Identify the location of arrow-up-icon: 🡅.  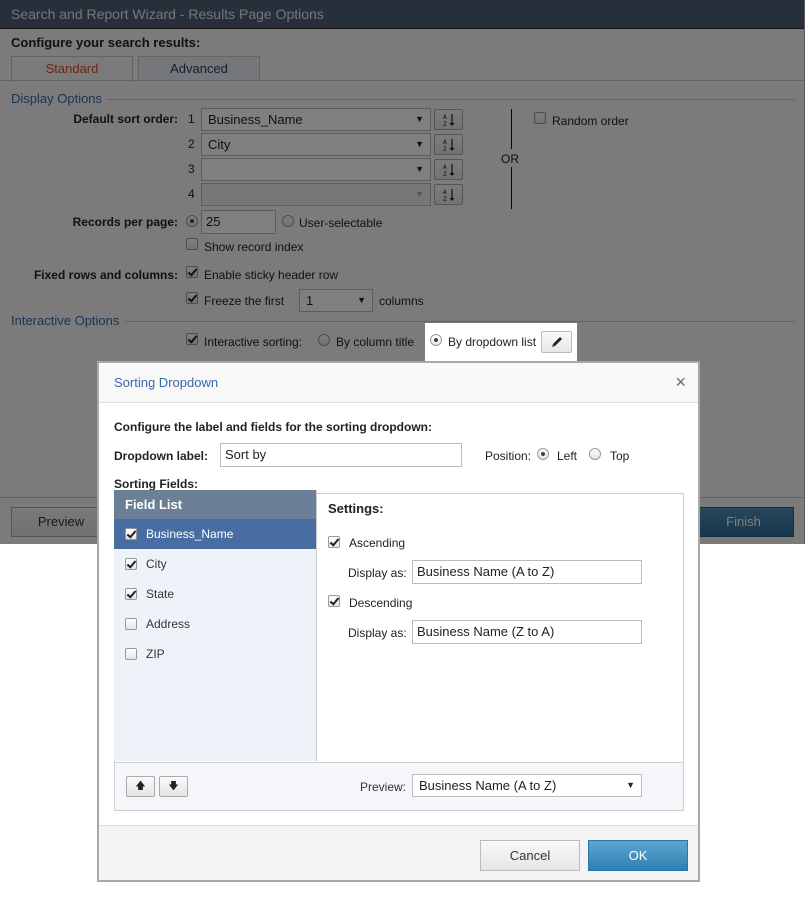
(140, 786).